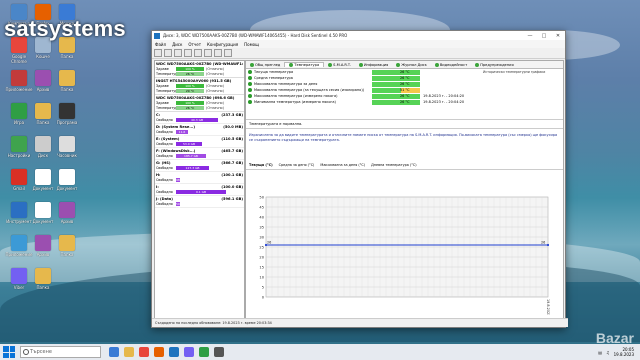  What do you see at coordinates (261, 207) in the screenshot?
I see `y-tick-label: 45` at bounding box center [261, 207].